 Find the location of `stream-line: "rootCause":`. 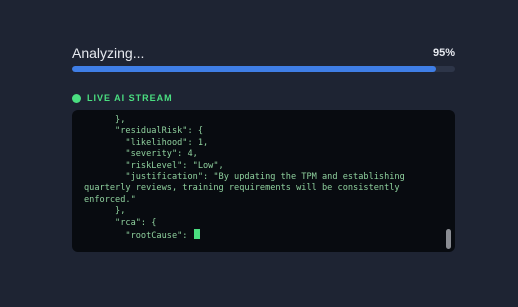

stream-line: "rootCause": is located at coordinates (138, 236).